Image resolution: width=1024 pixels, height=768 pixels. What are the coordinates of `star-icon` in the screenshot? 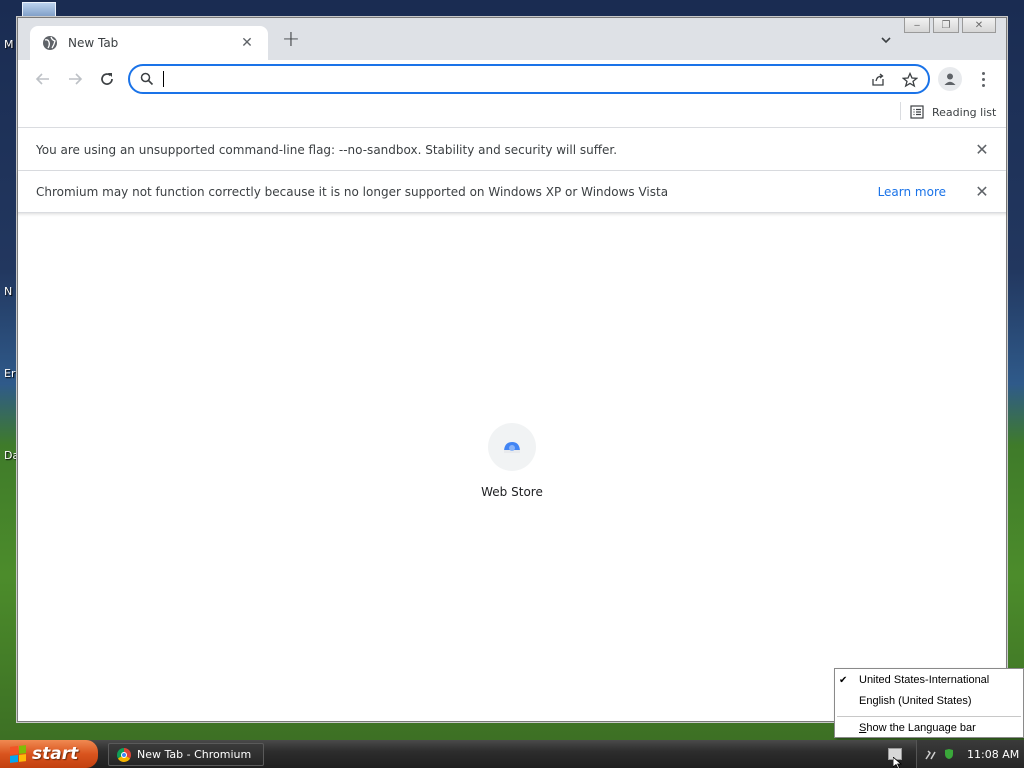 It's located at (910, 80).